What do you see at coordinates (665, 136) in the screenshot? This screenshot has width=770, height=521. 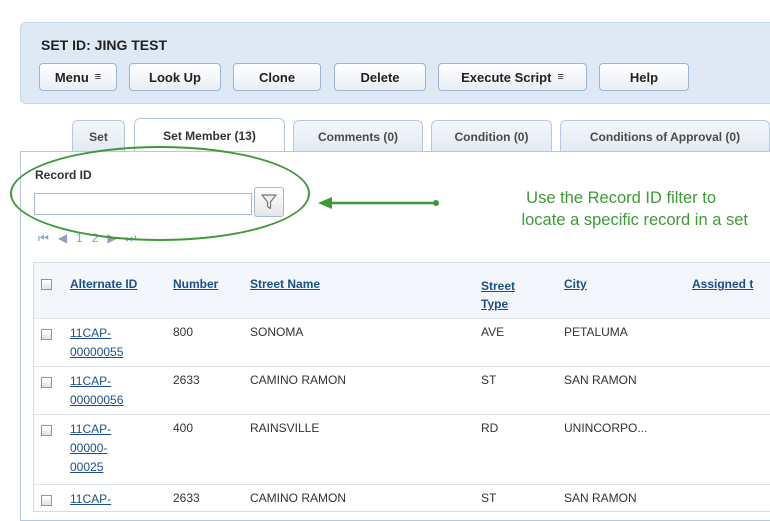 I see `tab-conditions-of-approval: Conditions of Approval (0)` at bounding box center [665, 136].